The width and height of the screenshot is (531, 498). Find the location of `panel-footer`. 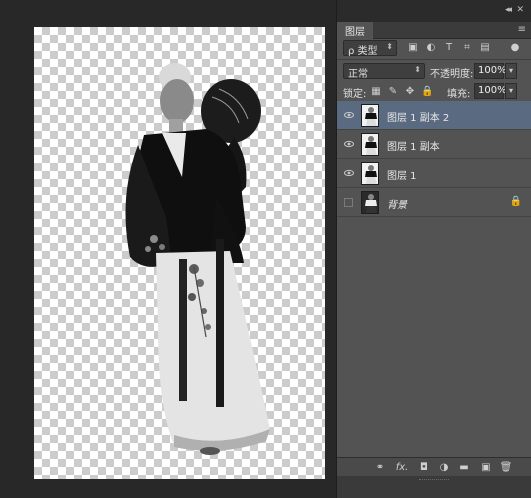

panel-footer is located at coordinates (434, 487).